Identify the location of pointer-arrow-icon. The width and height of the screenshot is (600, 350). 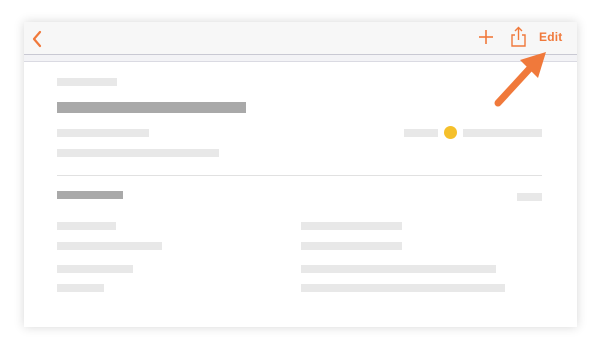
(520, 79).